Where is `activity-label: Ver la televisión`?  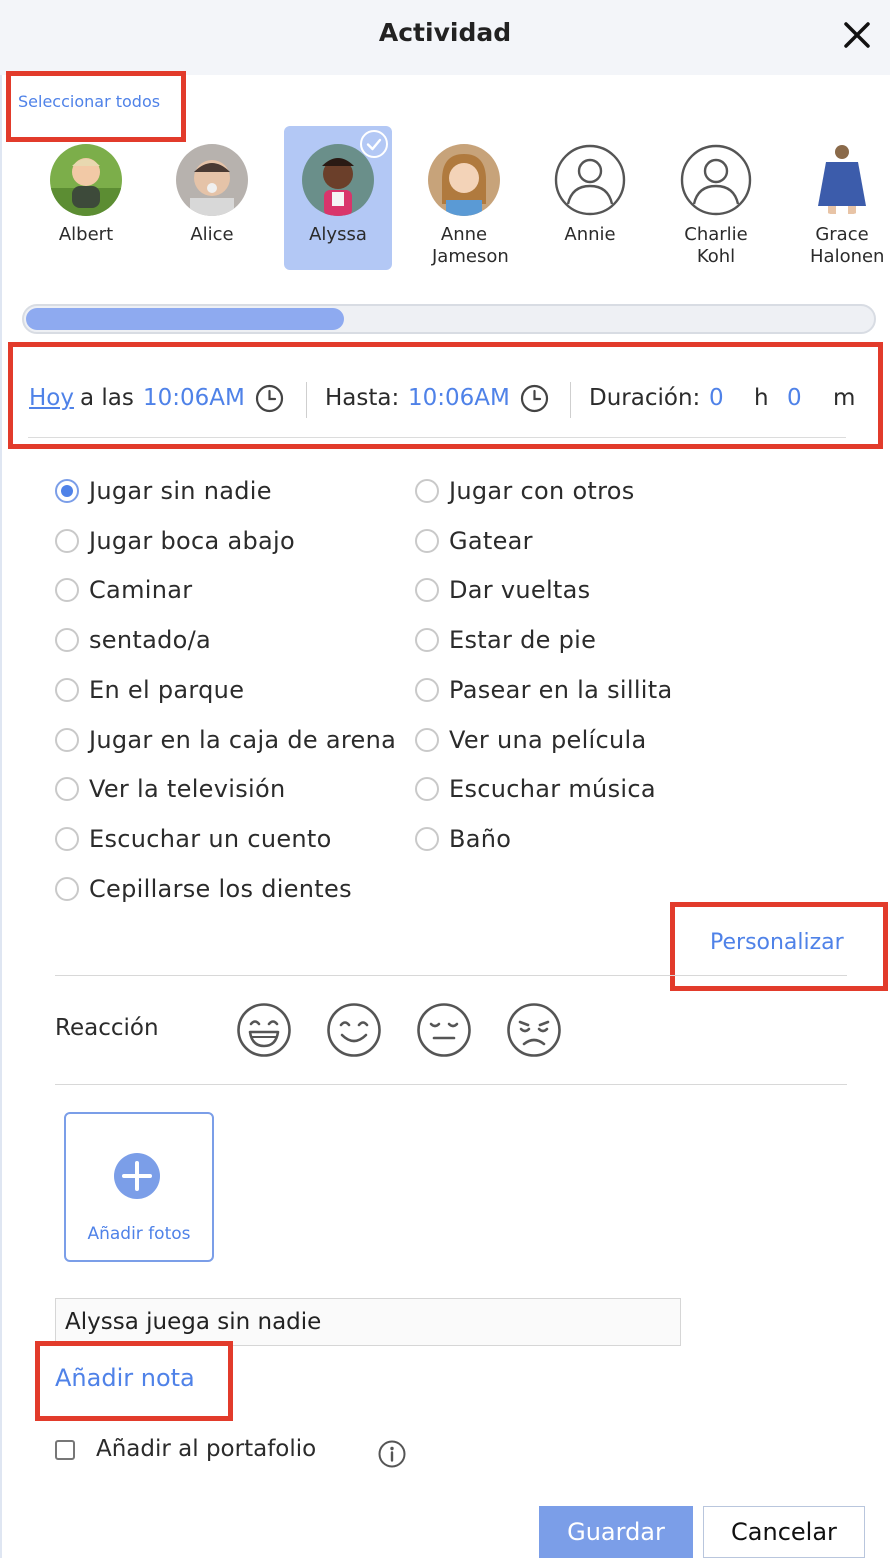 activity-label: Ver la televisión is located at coordinates (187, 789).